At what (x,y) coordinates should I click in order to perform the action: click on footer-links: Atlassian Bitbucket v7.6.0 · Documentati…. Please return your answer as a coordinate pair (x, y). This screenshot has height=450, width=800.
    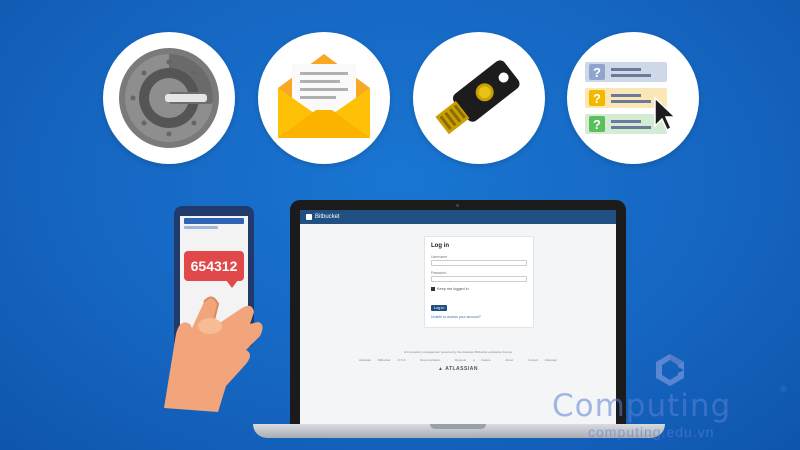
    Looking at the image, I should click on (458, 360).